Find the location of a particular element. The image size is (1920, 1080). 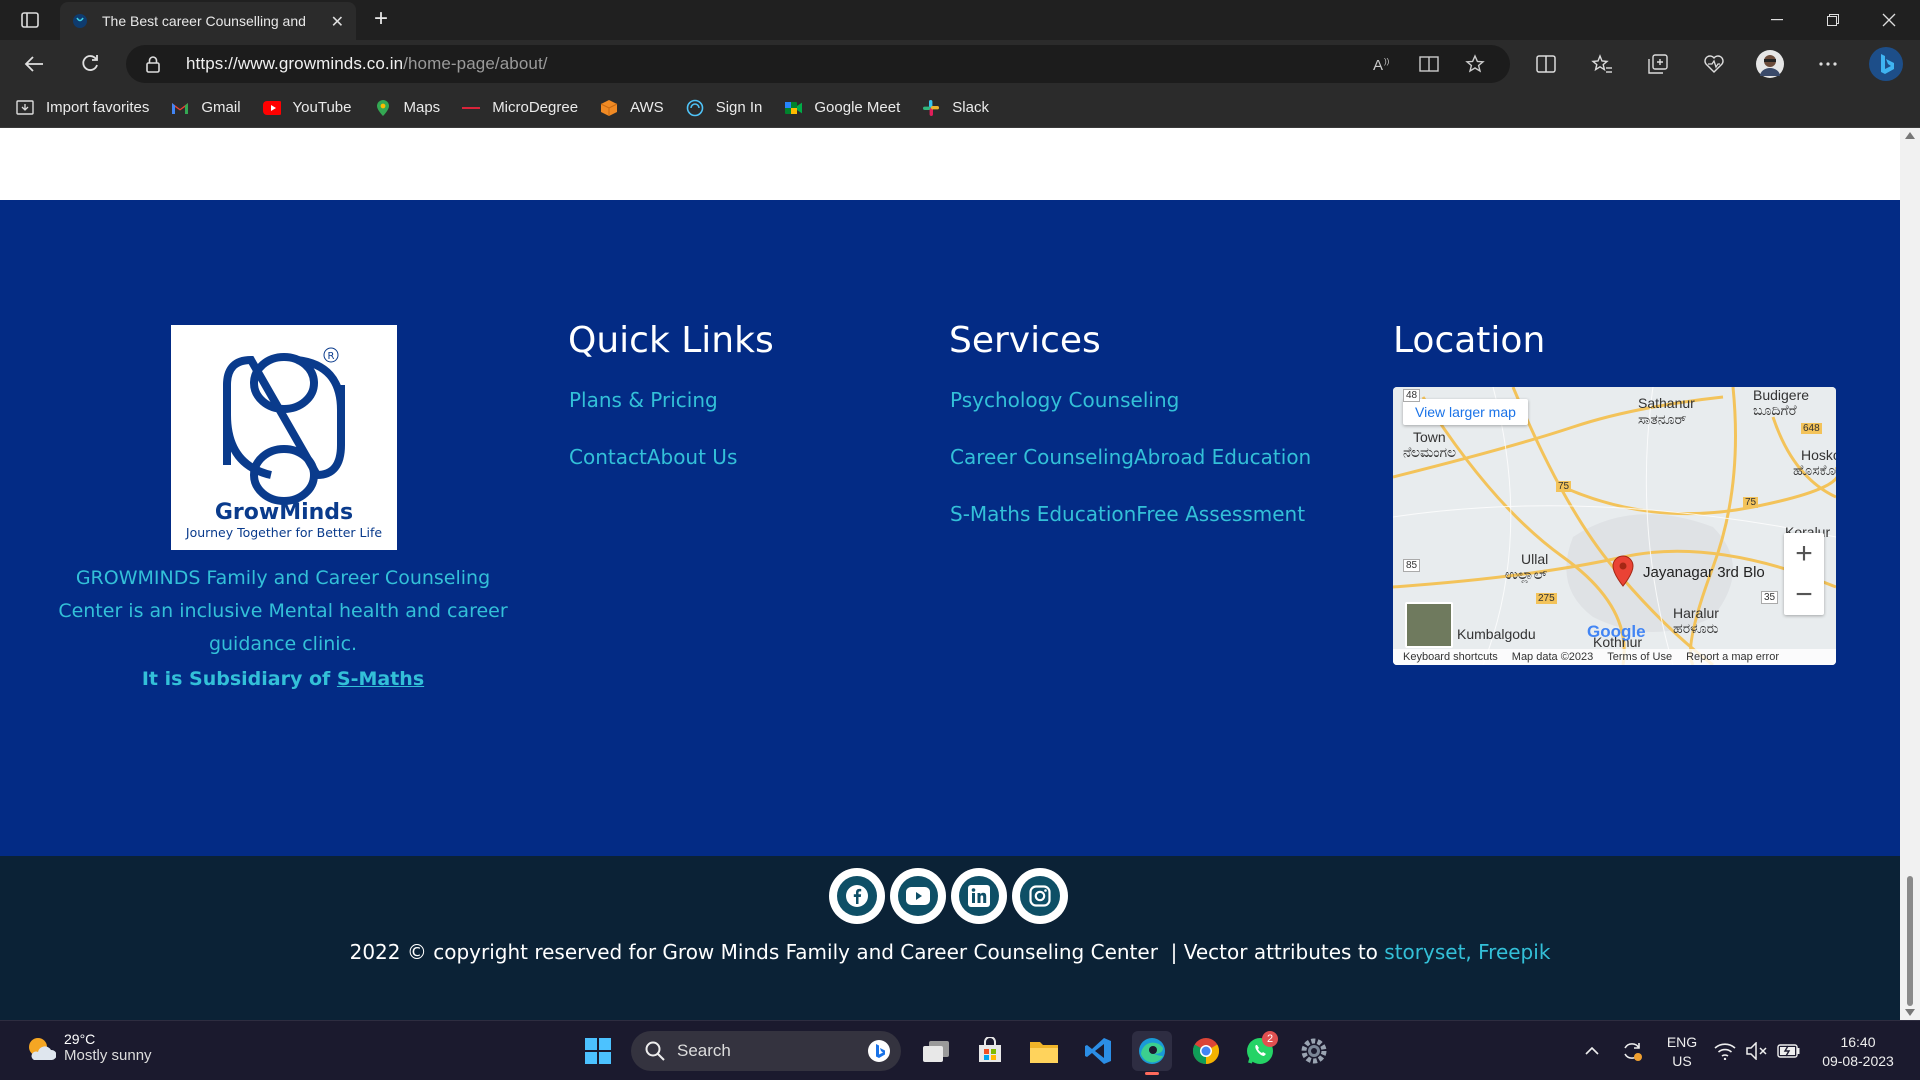

language-code: ENG is located at coordinates (1682, 1042).